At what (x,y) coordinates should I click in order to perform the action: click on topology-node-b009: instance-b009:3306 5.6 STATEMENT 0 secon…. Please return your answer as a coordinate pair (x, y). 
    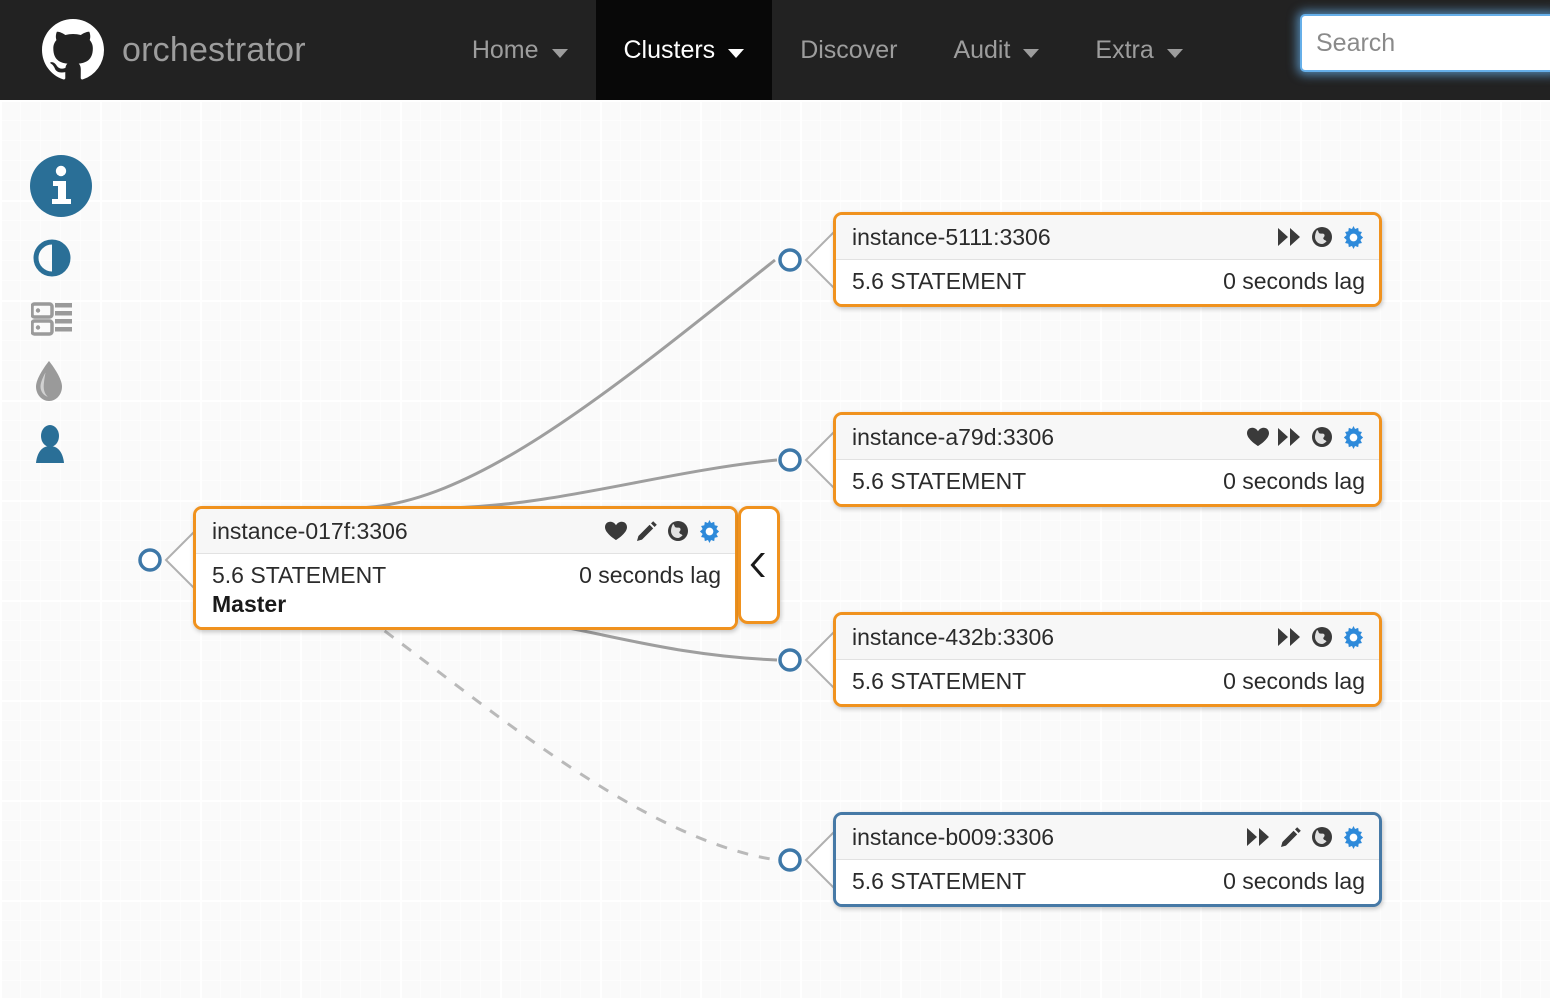
    Looking at the image, I should click on (1107, 859).